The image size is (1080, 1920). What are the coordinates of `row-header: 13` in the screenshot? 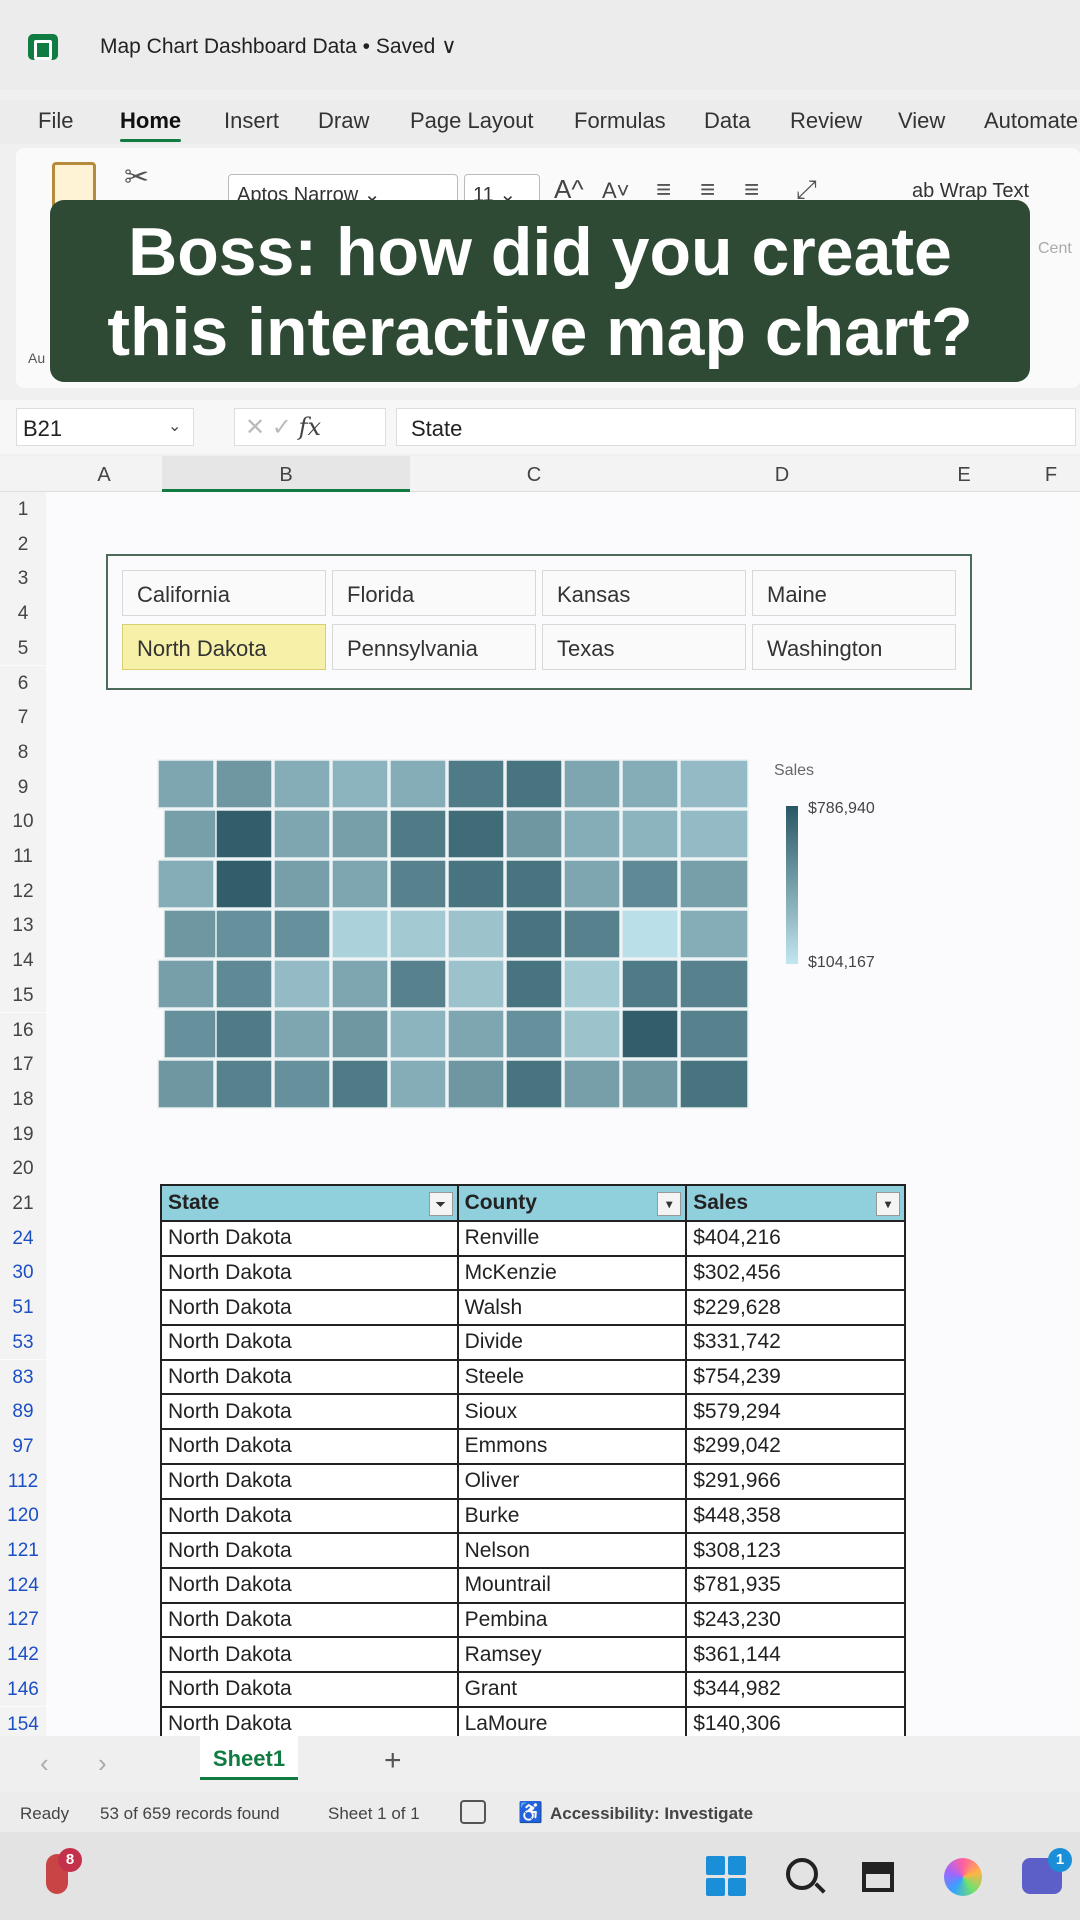 It's located at (23, 926).